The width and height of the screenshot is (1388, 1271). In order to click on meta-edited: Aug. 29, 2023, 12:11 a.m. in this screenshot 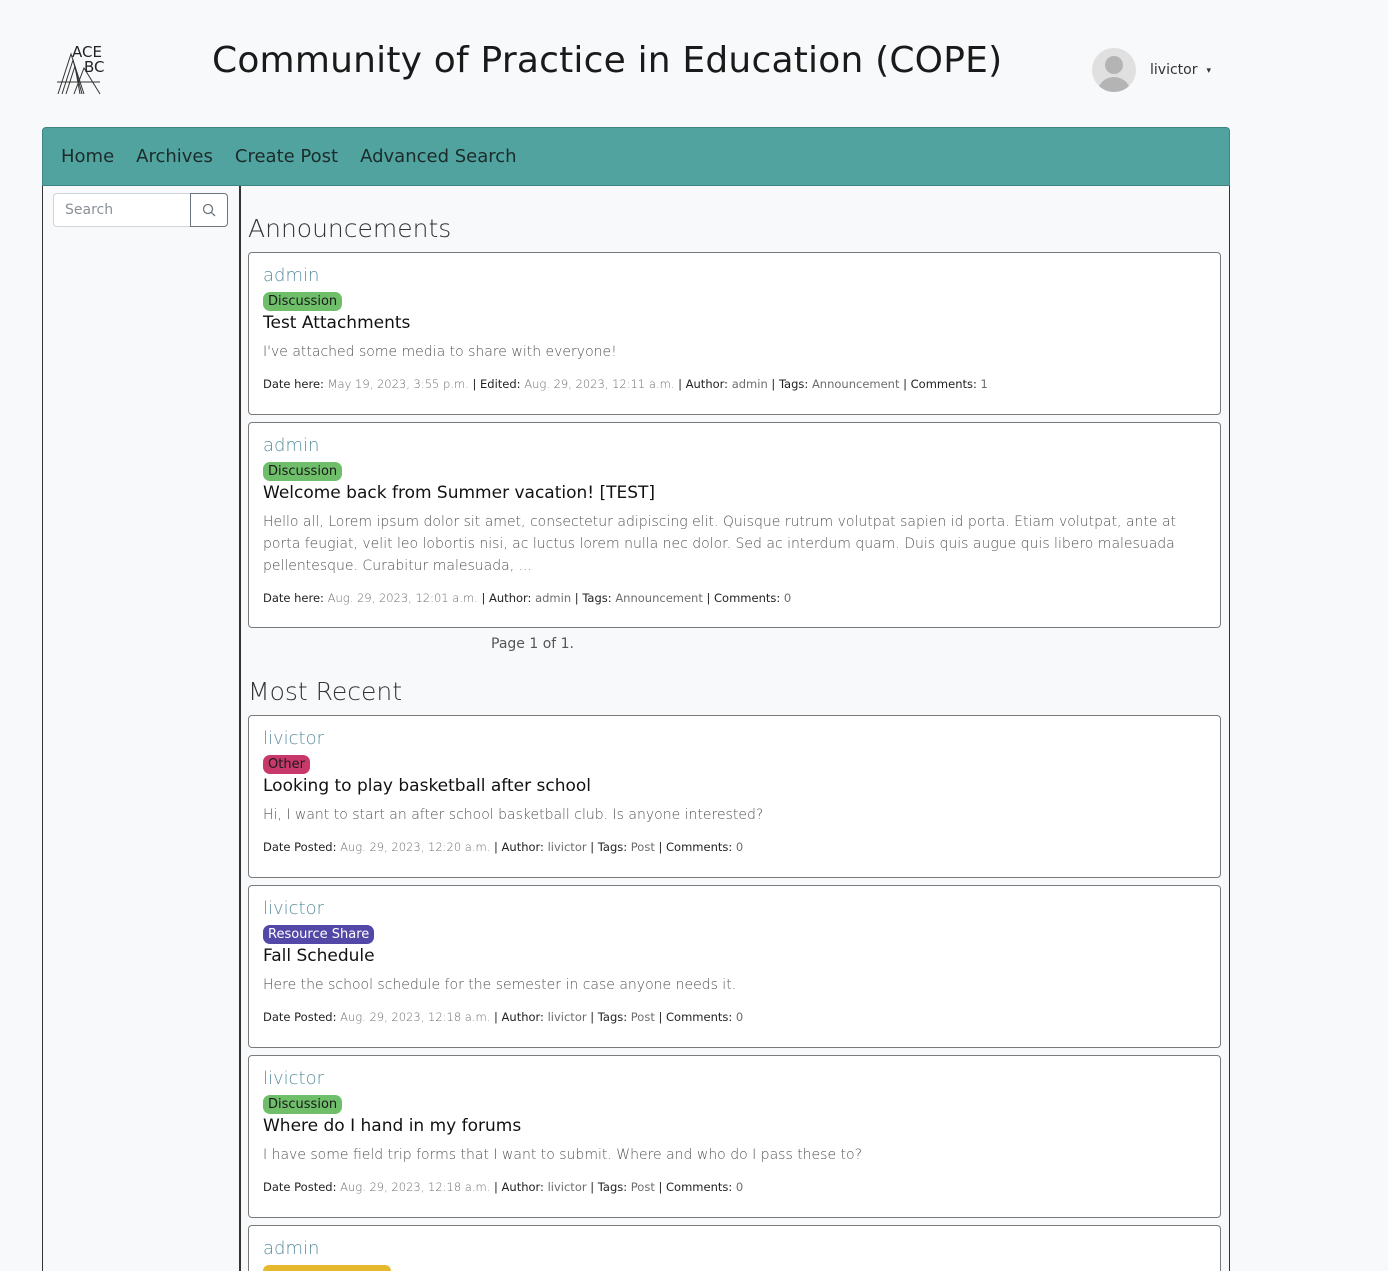, I will do `click(599, 384)`.